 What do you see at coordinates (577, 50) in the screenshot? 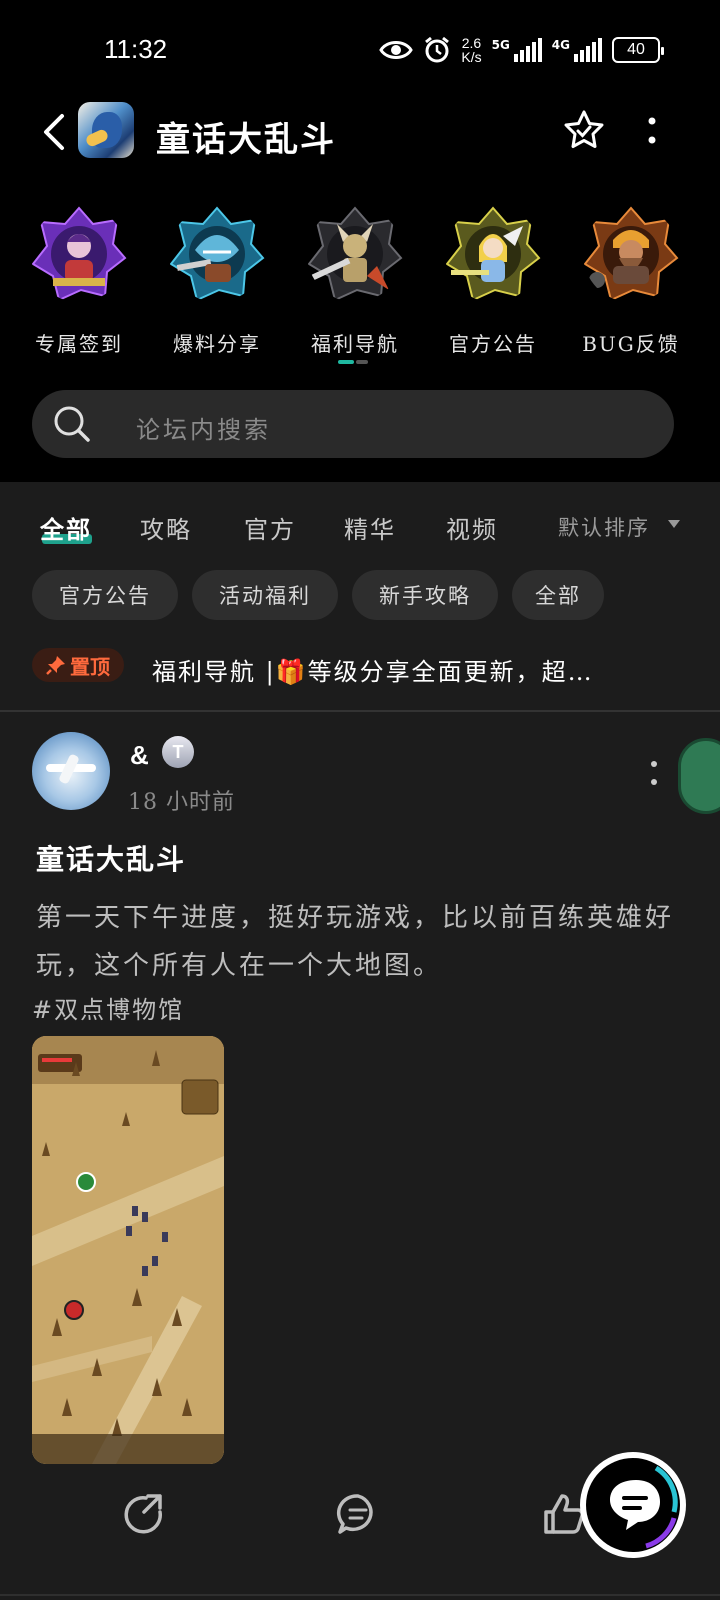
I see `sim2-signal-icon: 4G` at bounding box center [577, 50].